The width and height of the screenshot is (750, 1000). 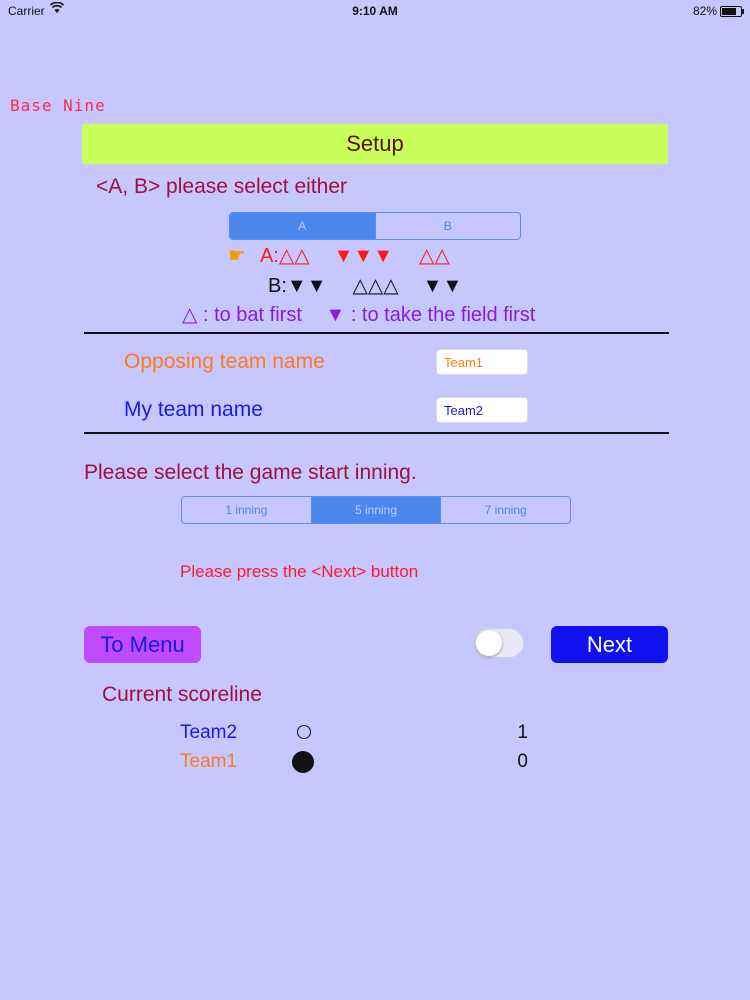 I want to click on status-bar: Carrier 9:10 AM 82%, so click(x=375, y=11).